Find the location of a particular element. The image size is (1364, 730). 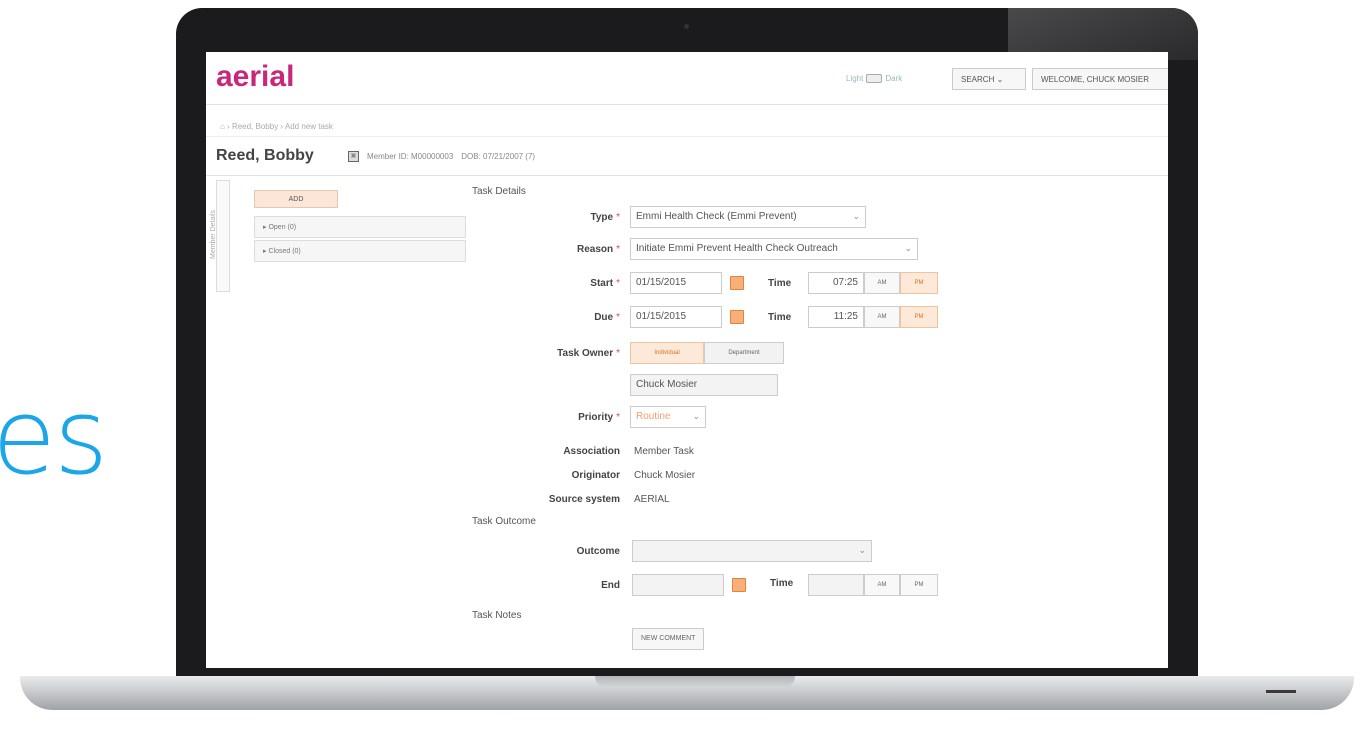

start-time-label: Time is located at coordinates (780, 283).